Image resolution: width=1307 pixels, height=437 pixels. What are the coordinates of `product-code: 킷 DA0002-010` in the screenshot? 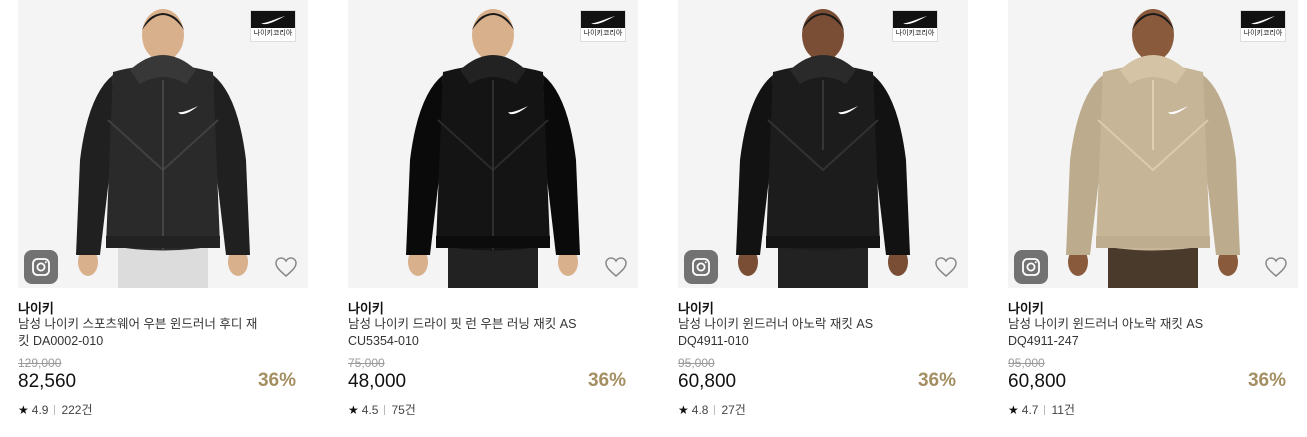 It's located at (61, 341).